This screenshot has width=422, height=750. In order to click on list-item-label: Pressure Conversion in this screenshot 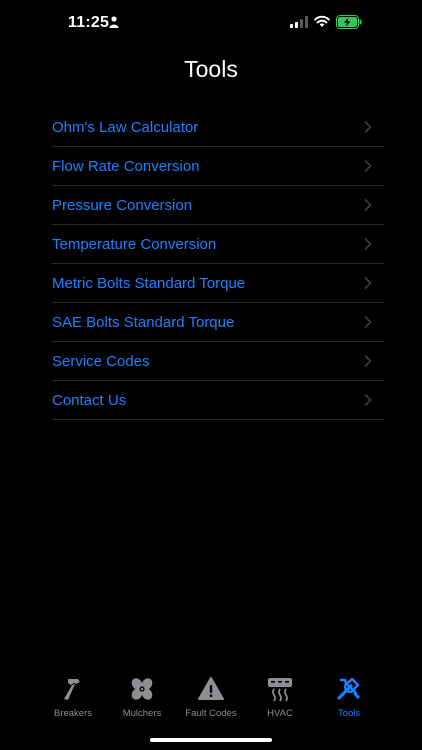, I will do `click(122, 205)`.